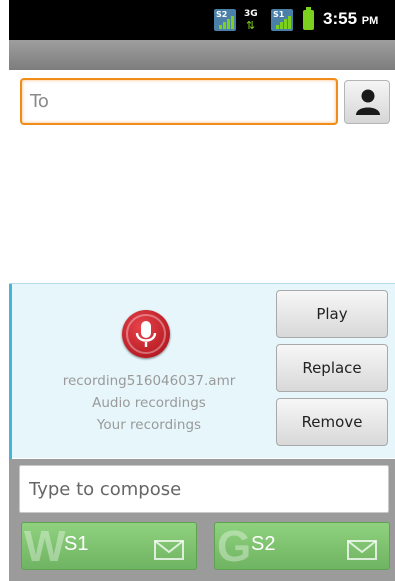 This screenshot has height=581, width=395. I want to click on sim-signal-icon: S2, so click(225, 20).